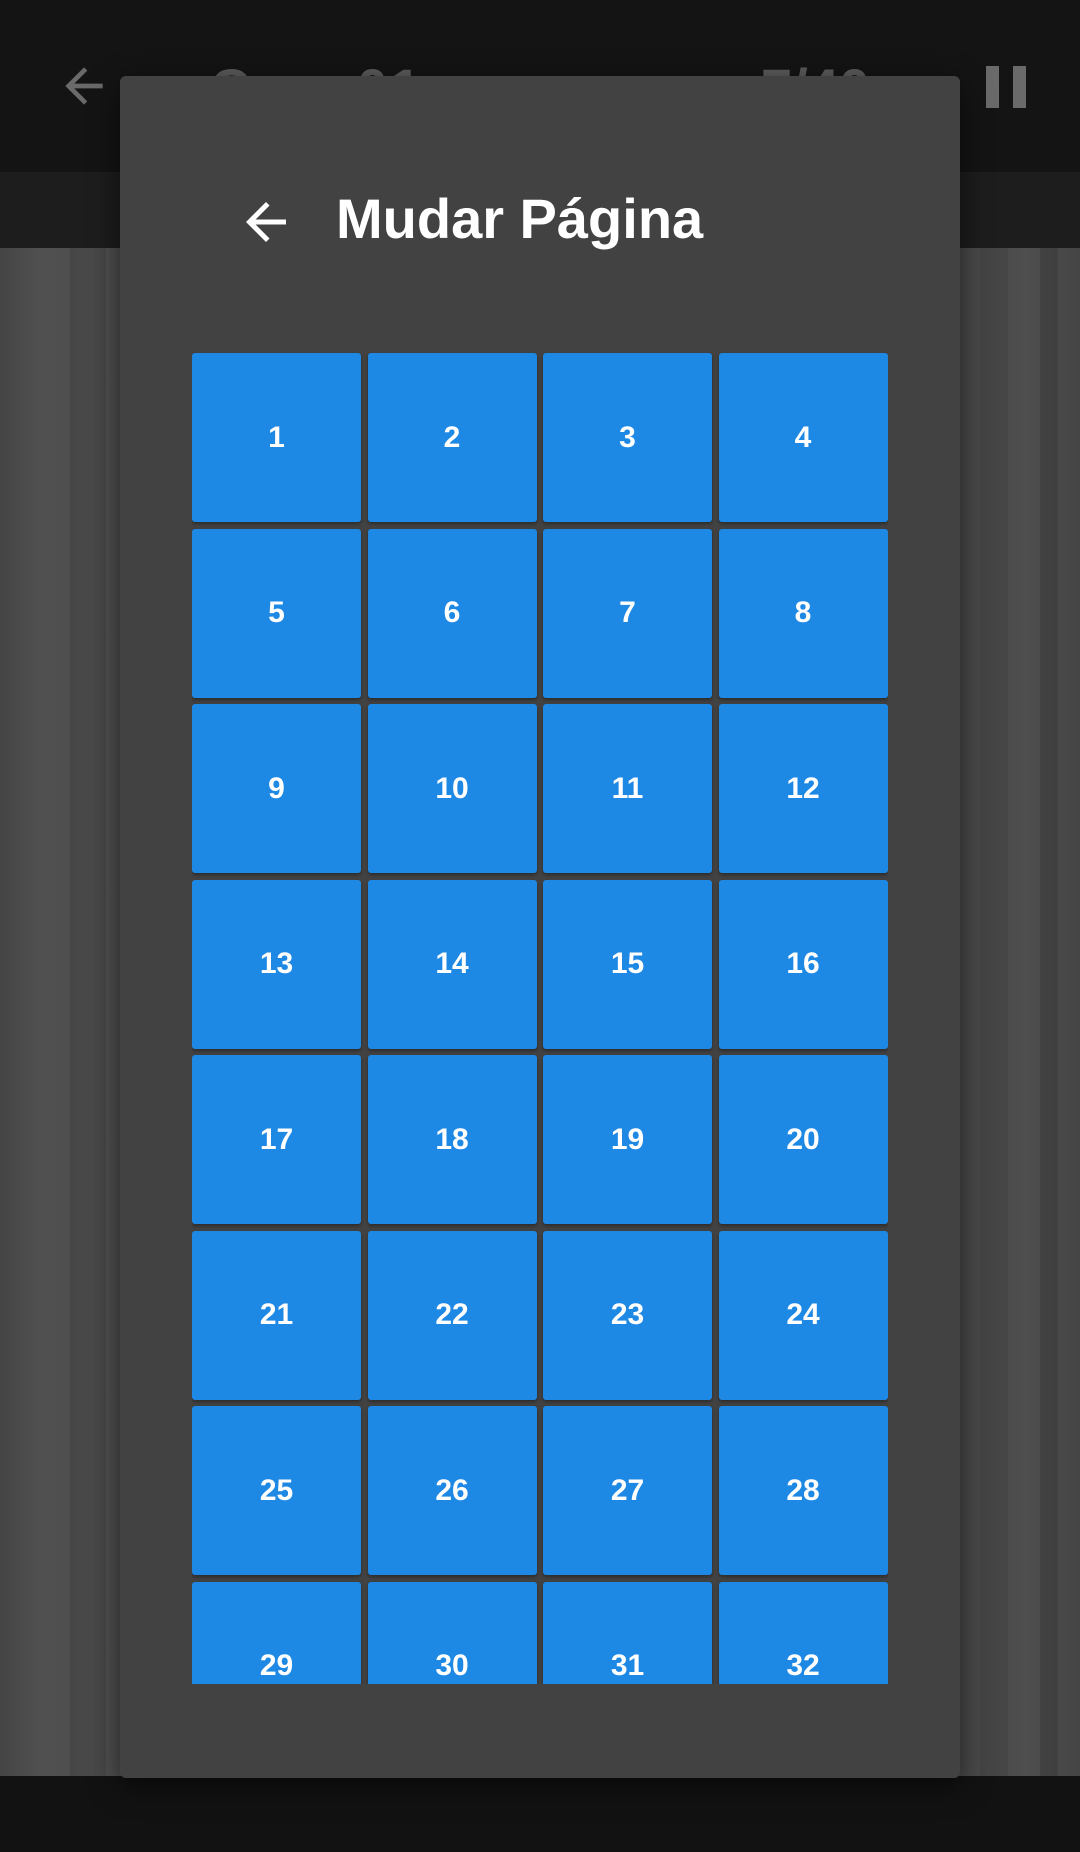 The width and height of the screenshot is (1080, 1852). Describe the element at coordinates (627, 613) in the screenshot. I see `page-button-7: 7` at that location.